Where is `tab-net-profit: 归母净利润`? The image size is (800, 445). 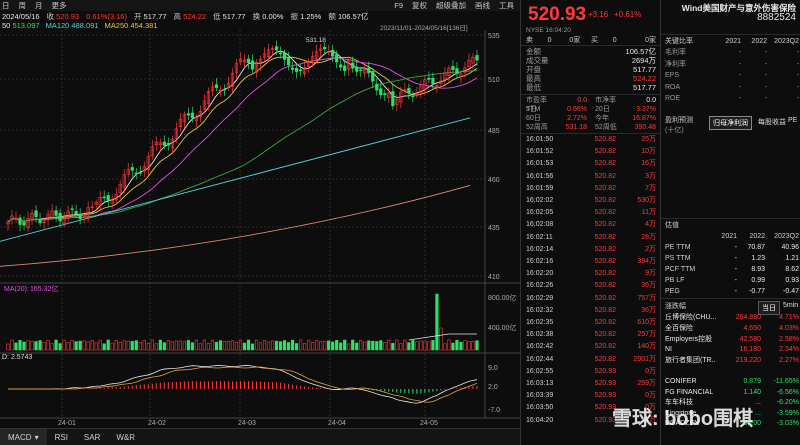 tab-net-profit: 归母净利润 is located at coordinates (730, 123).